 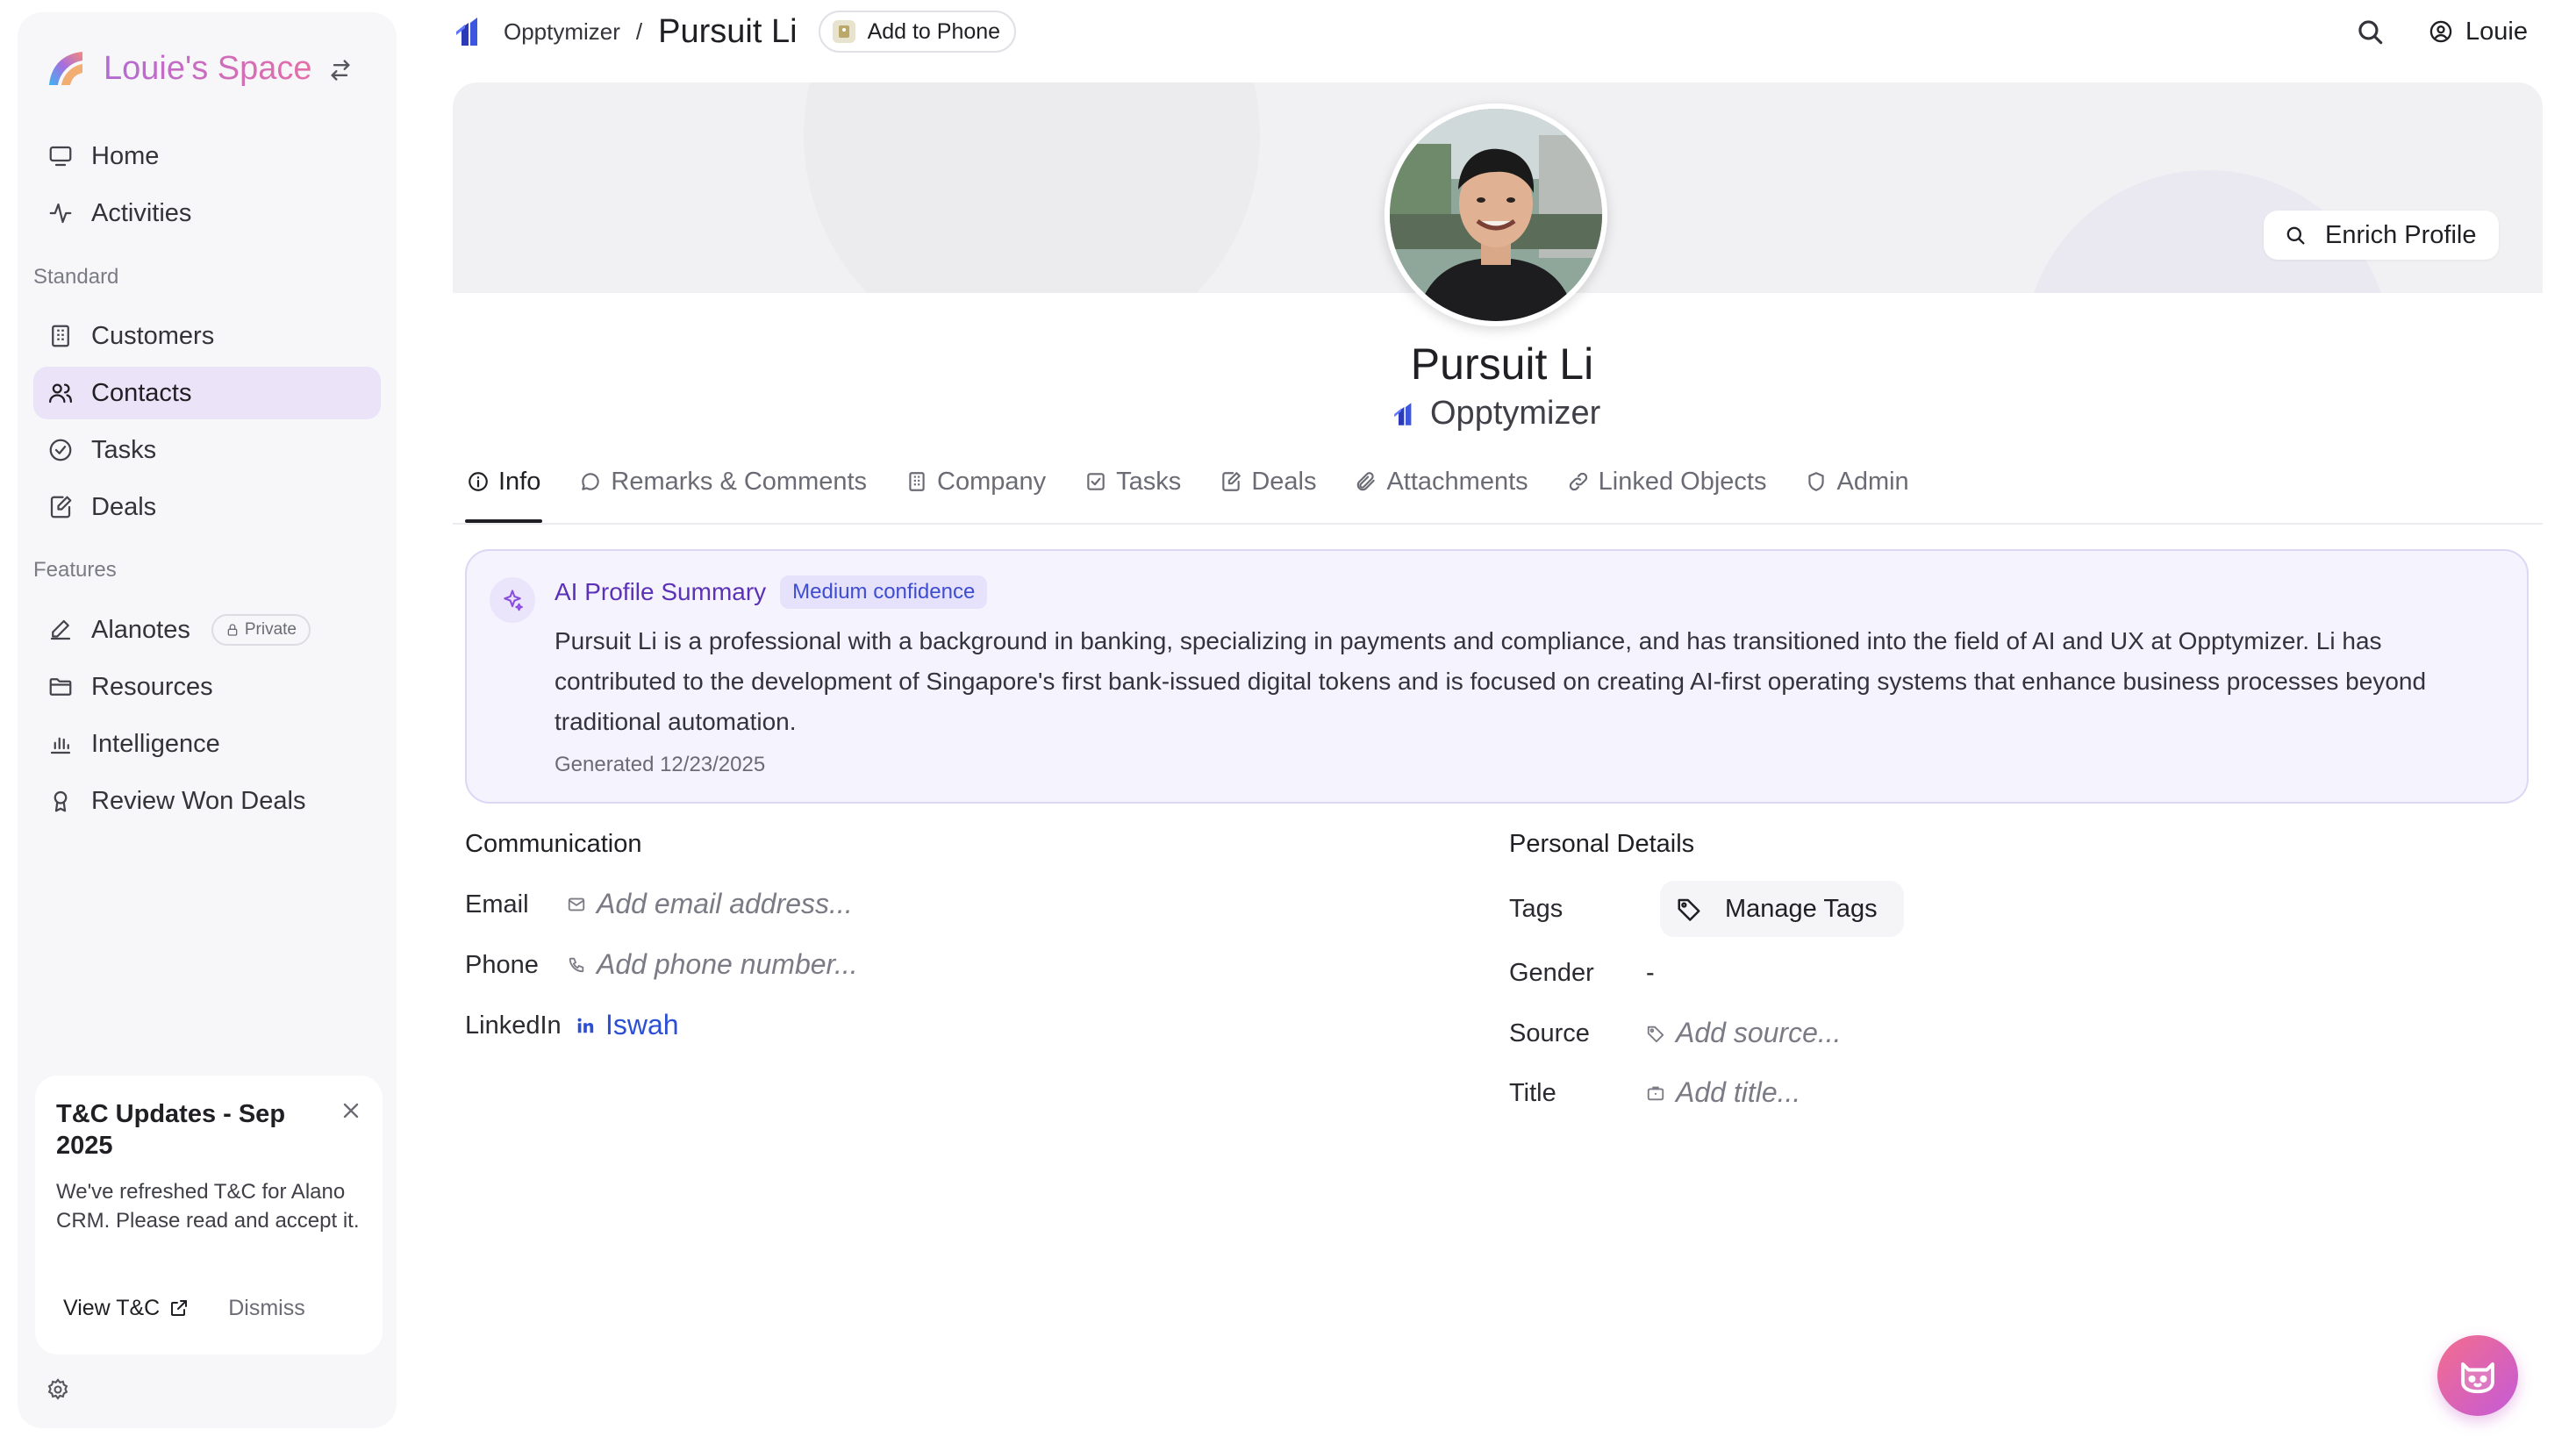 What do you see at coordinates (126, 1308) in the screenshot?
I see `view-tc-button: View T&C` at bounding box center [126, 1308].